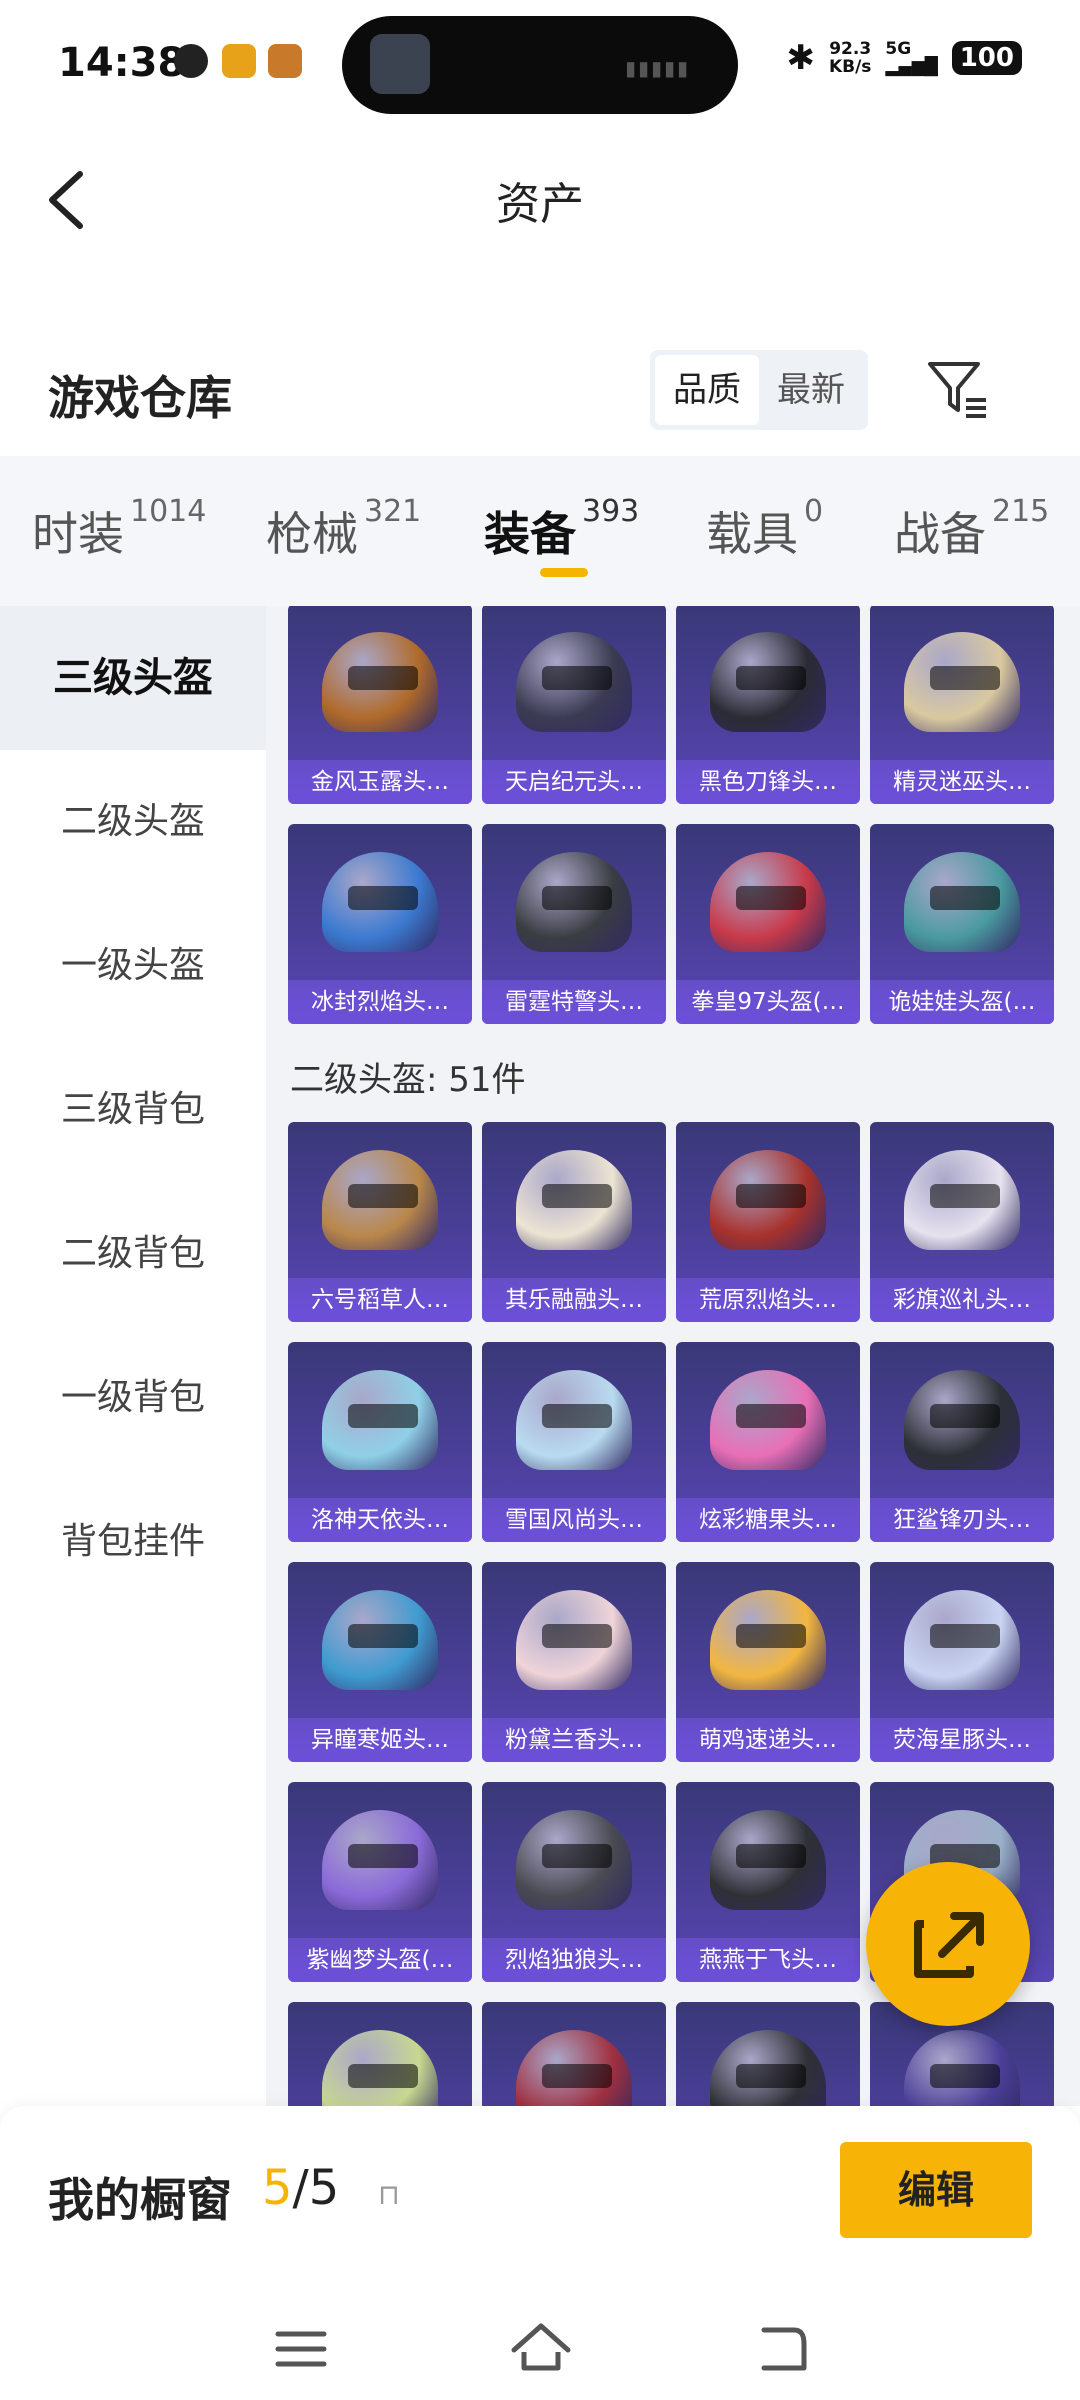 This screenshot has width=1080, height=2400. I want to click on sidebar-item-level1-helmet: 一级头盔, so click(133, 966).